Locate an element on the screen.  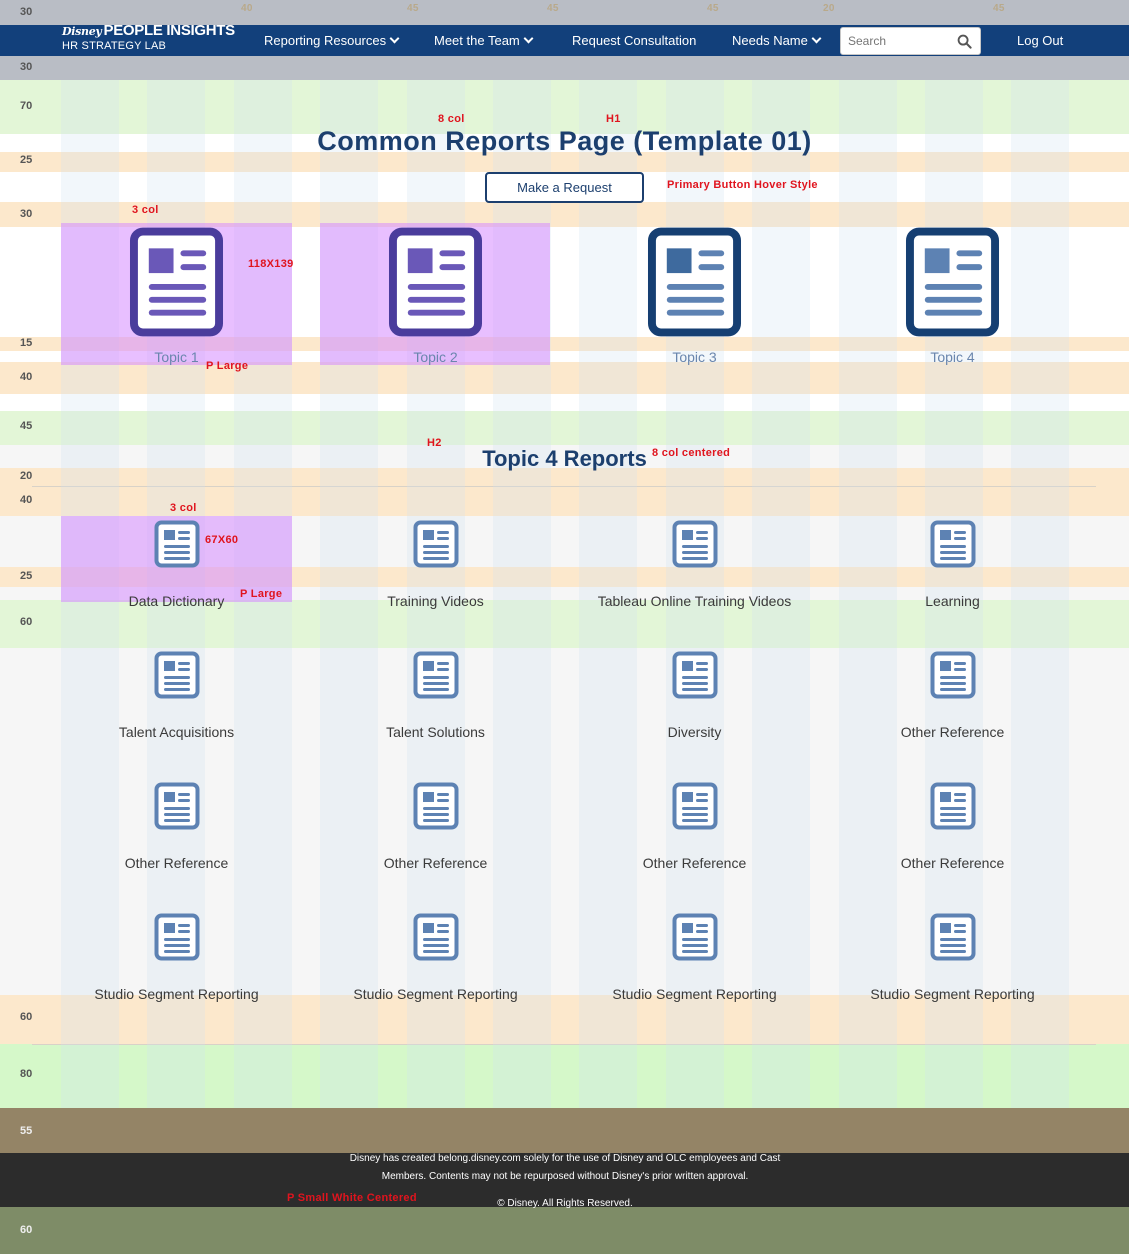
ruler-label: 20 is located at coordinates (829, 8).